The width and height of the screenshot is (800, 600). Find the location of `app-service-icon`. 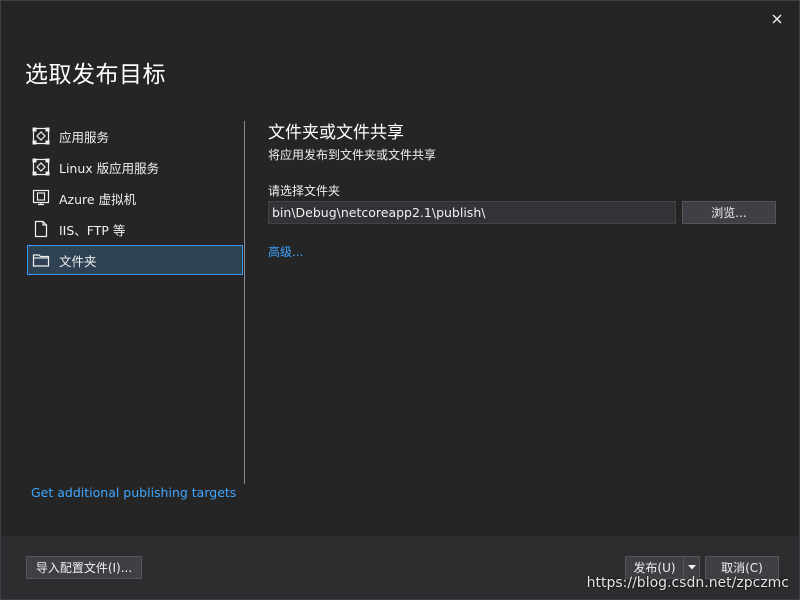

app-service-icon is located at coordinates (41, 136).